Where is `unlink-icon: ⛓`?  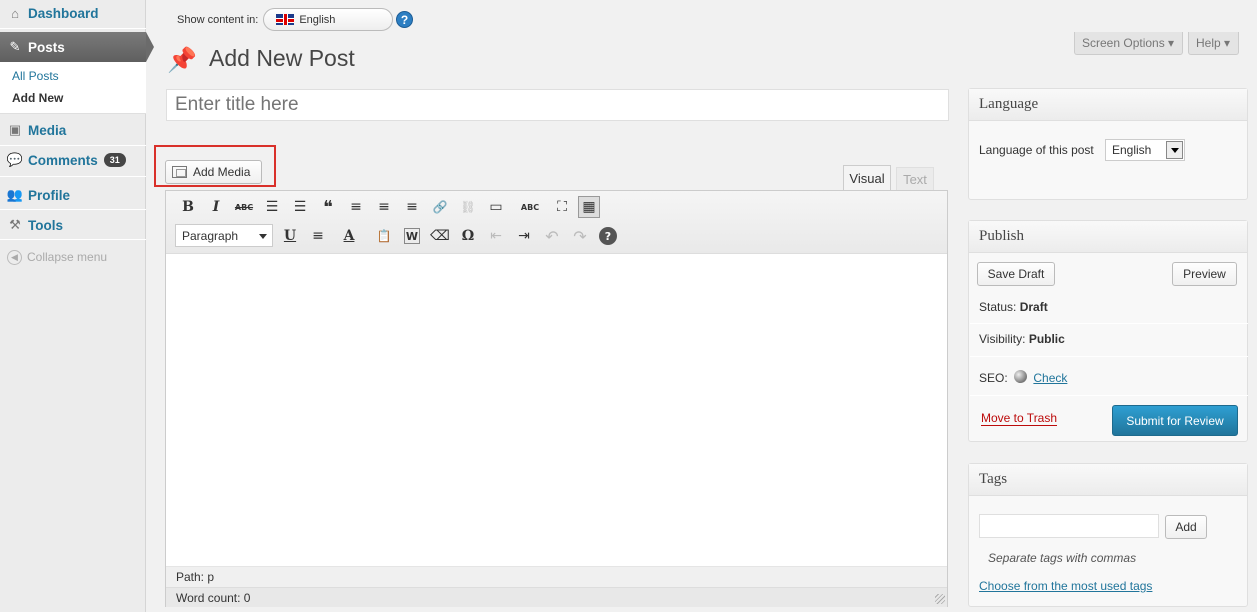 unlink-icon: ⛓ is located at coordinates (468, 207).